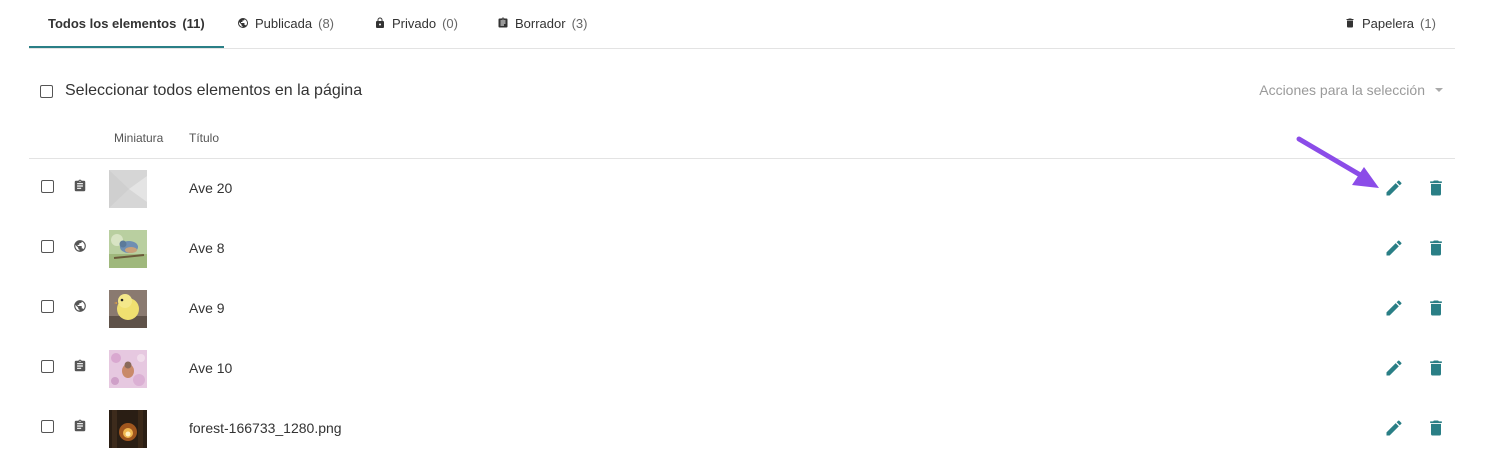  I want to click on tab-trash-label: Papelera, so click(1388, 23).